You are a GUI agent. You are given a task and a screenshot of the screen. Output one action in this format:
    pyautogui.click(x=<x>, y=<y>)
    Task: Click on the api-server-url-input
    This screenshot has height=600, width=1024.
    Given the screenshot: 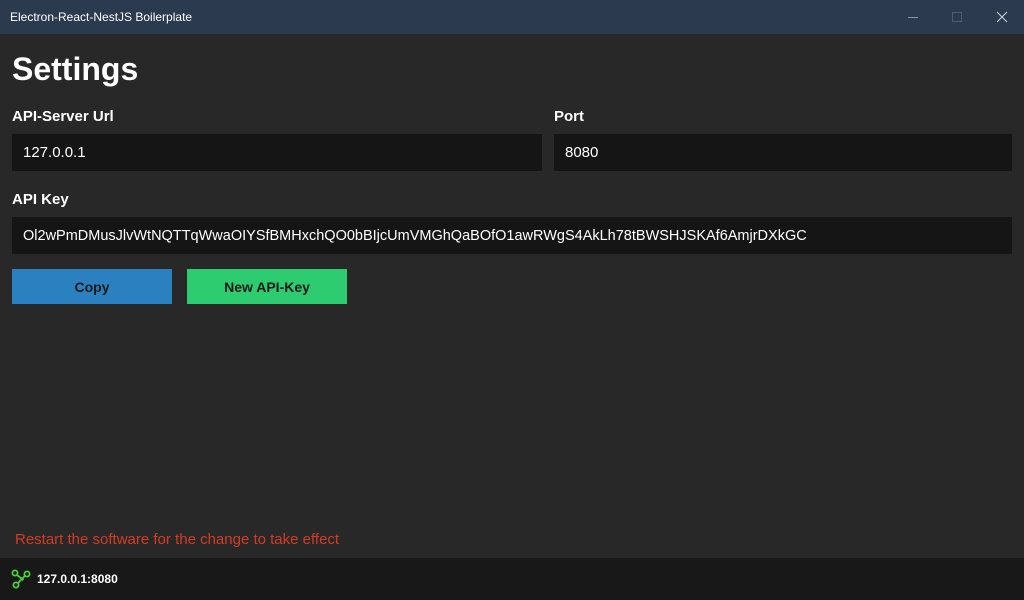 What is the action you would take?
    pyautogui.click(x=277, y=152)
    